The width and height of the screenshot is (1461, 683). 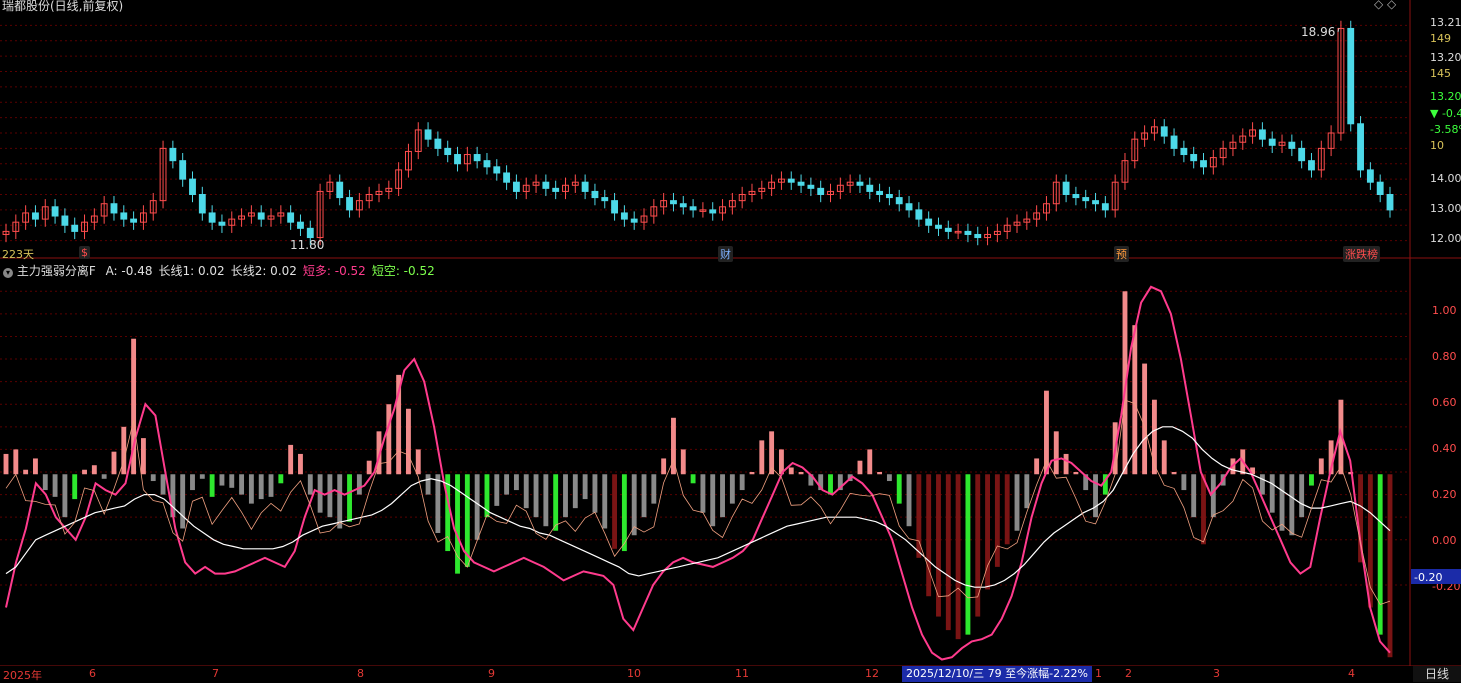 What do you see at coordinates (1216, 673) in the screenshot?
I see `x-axis-label: 3` at bounding box center [1216, 673].